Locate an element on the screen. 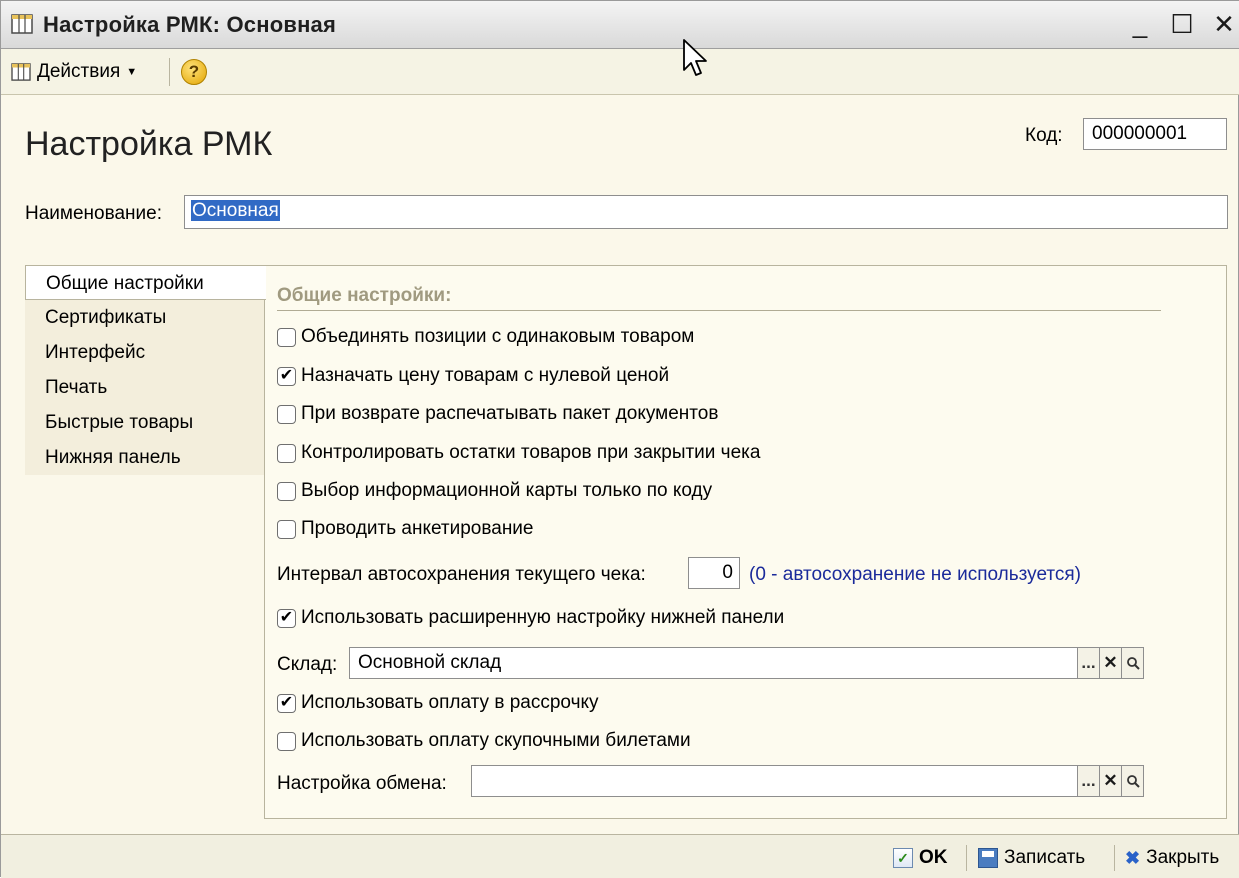  close-button: ✖ Закрыть is located at coordinates (1172, 858).